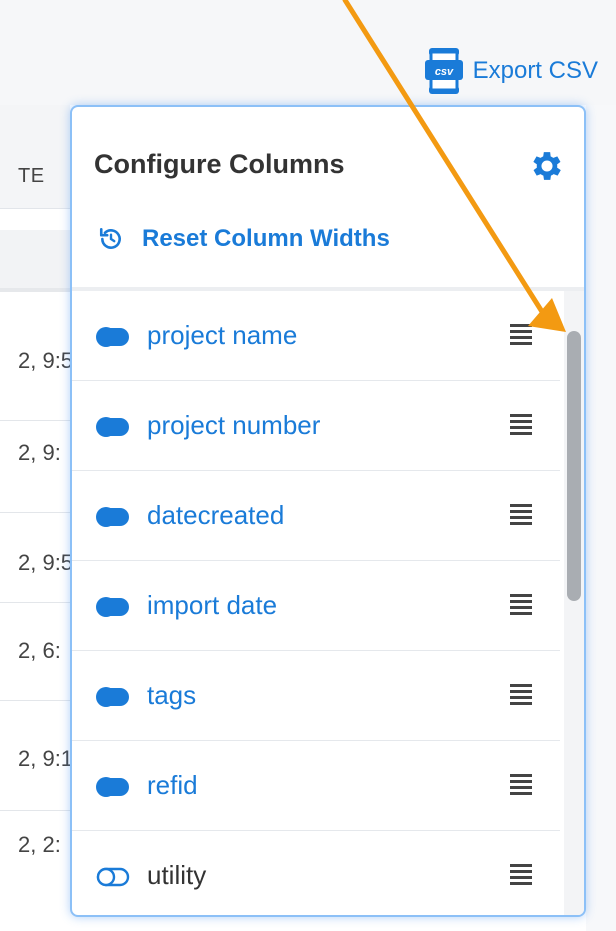  What do you see at coordinates (35, 157) in the screenshot?
I see `table-header: TE` at bounding box center [35, 157].